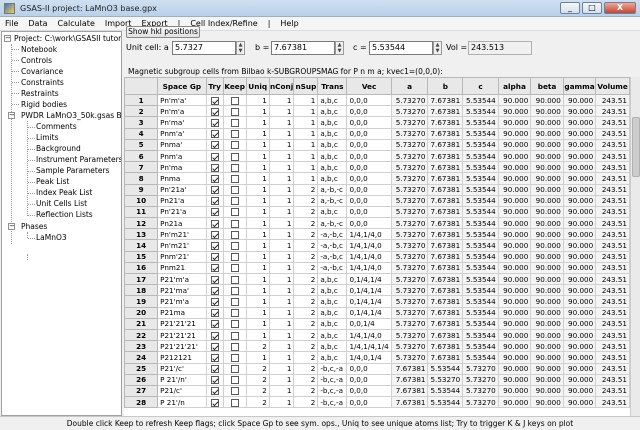 The width and height of the screenshot is (640, 430). What do you see at coordinates (61, 203) in the screenshot?
I see `tree-item-unit-cells-list: Unit Cells List` at bounding box center [61, 203].